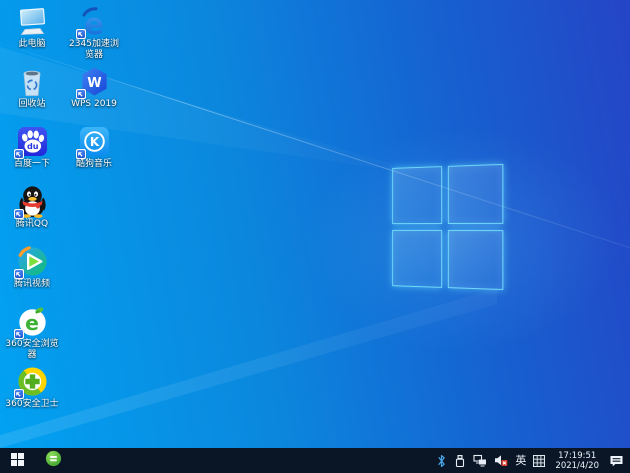 Image resolution: width=630 pixels, height=473 pixels. I want to click on desktop-icon-tencent-video: 腾讯视频, so click(32, 272).